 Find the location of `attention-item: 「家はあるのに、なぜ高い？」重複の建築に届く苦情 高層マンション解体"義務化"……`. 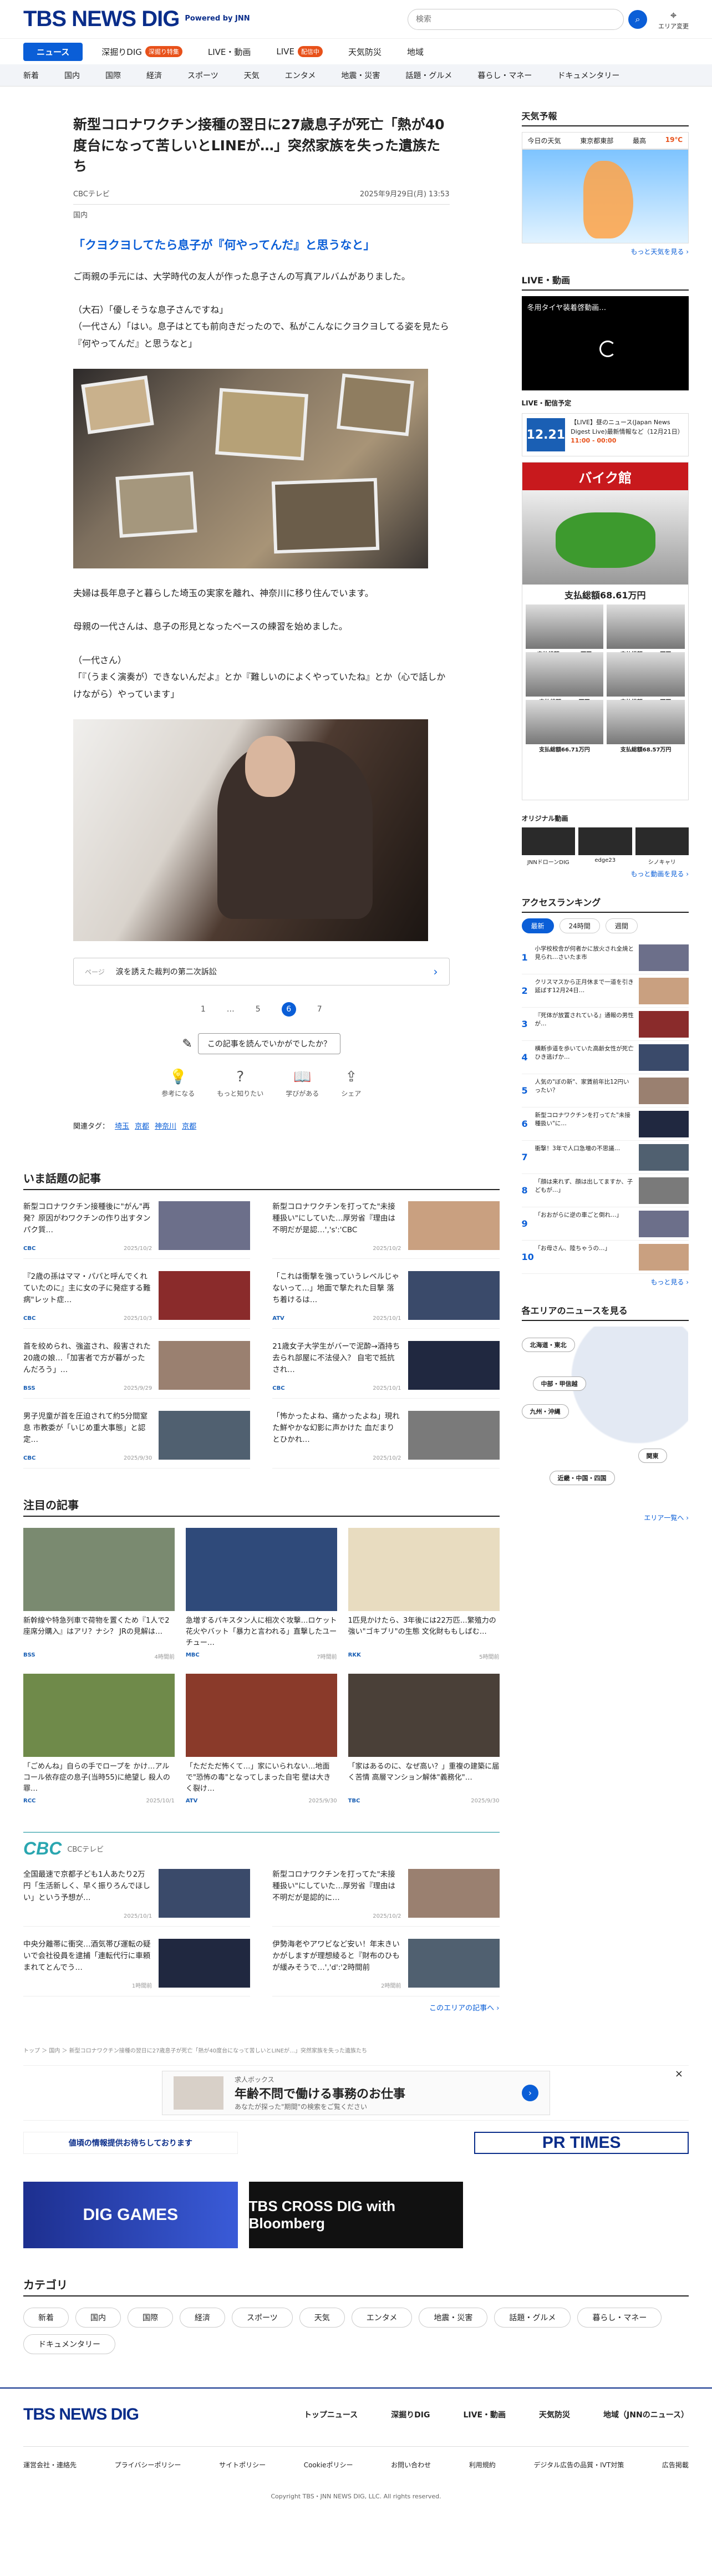

attention-item: 「家はあるのに、なぜ高い？」重複の建築に届く苦情 高層マンション解体"義務化"…… is located at coordinates (424, 1739).